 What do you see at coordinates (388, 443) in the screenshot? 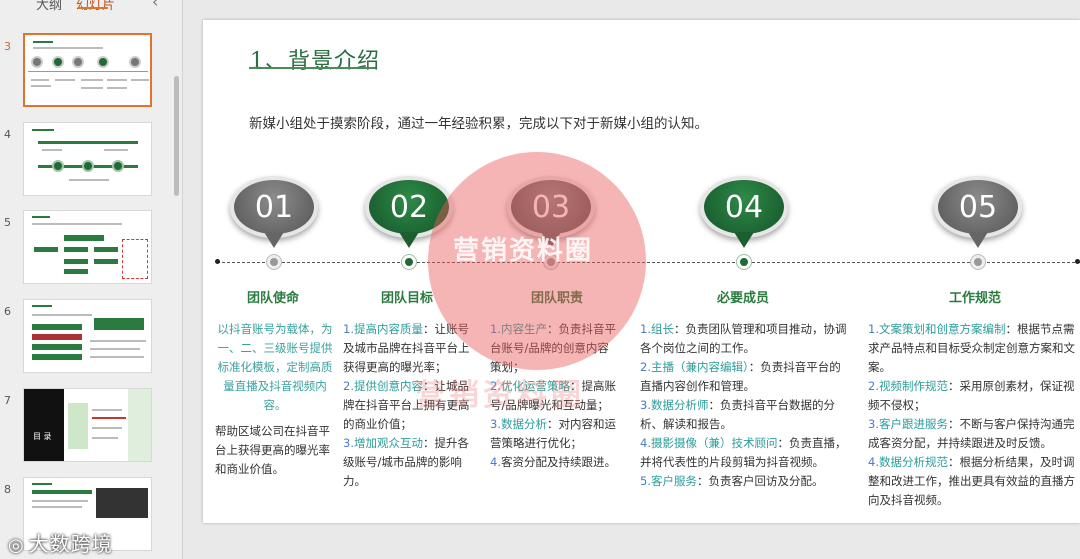
I see `item-keyword: 增加观众互动` at bounding box center [388, 443].